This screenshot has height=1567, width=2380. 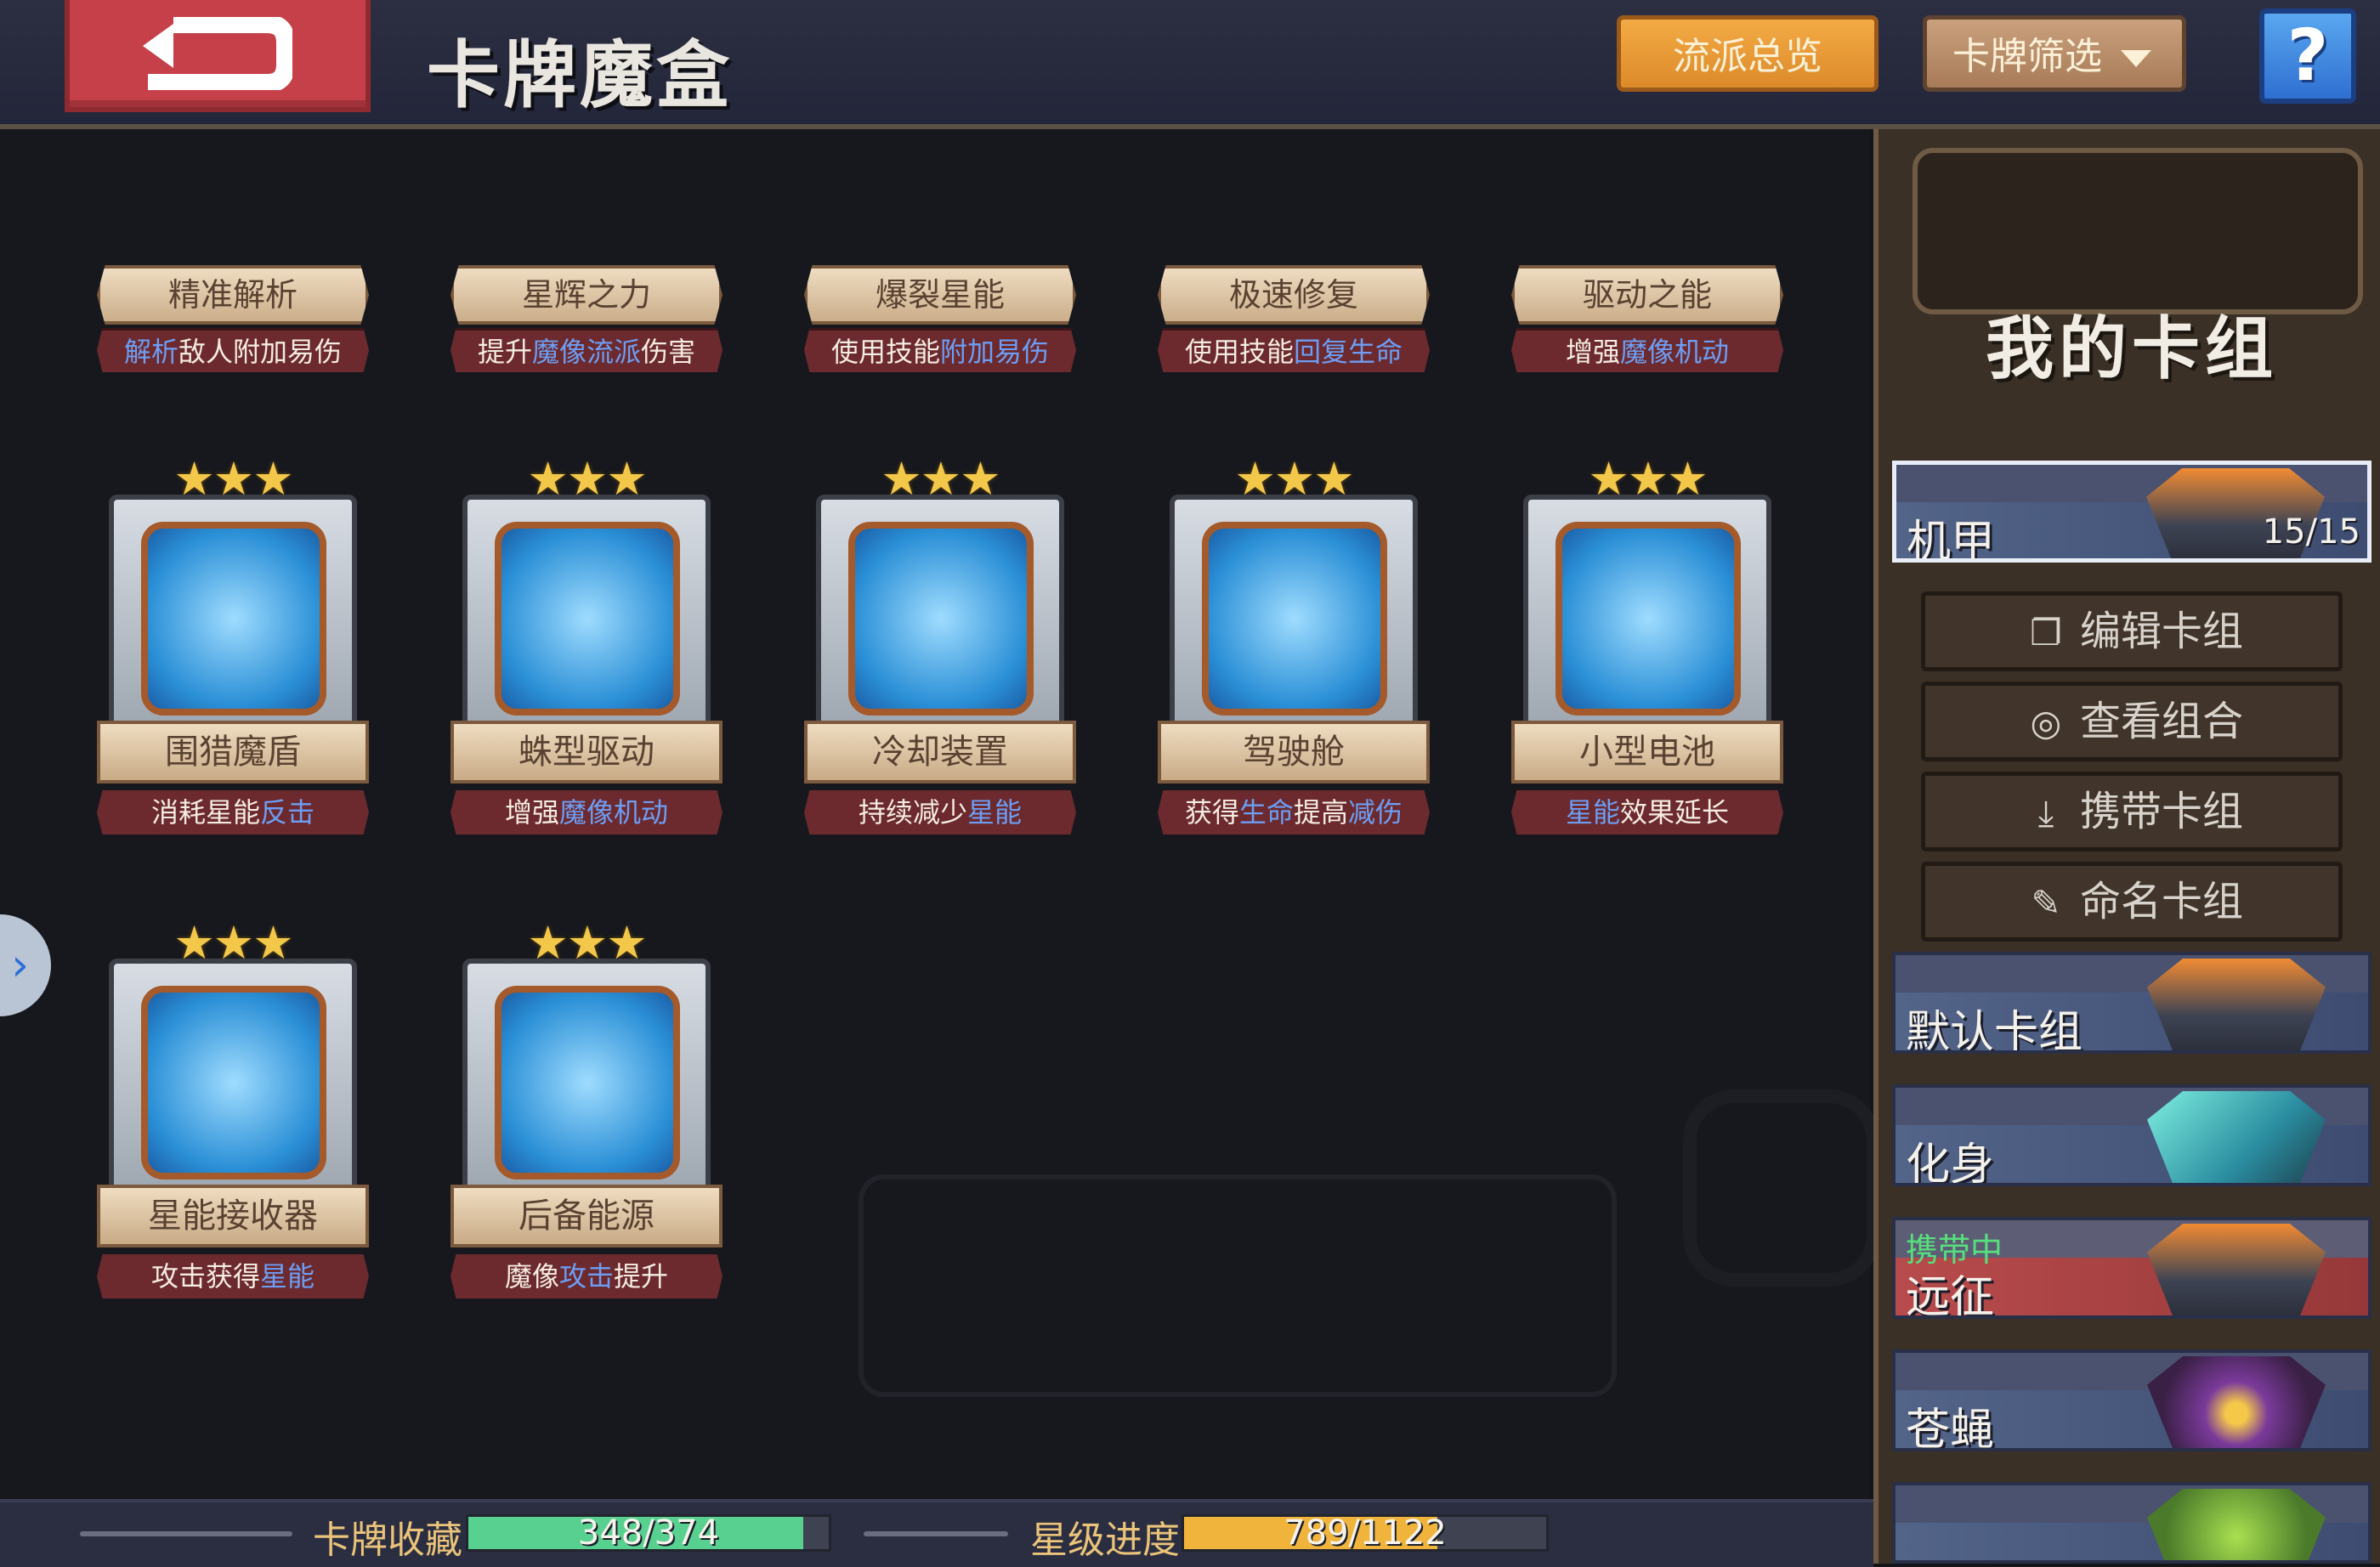 I want to click on download-icon: ⤓, so click(x=2045, y=813).